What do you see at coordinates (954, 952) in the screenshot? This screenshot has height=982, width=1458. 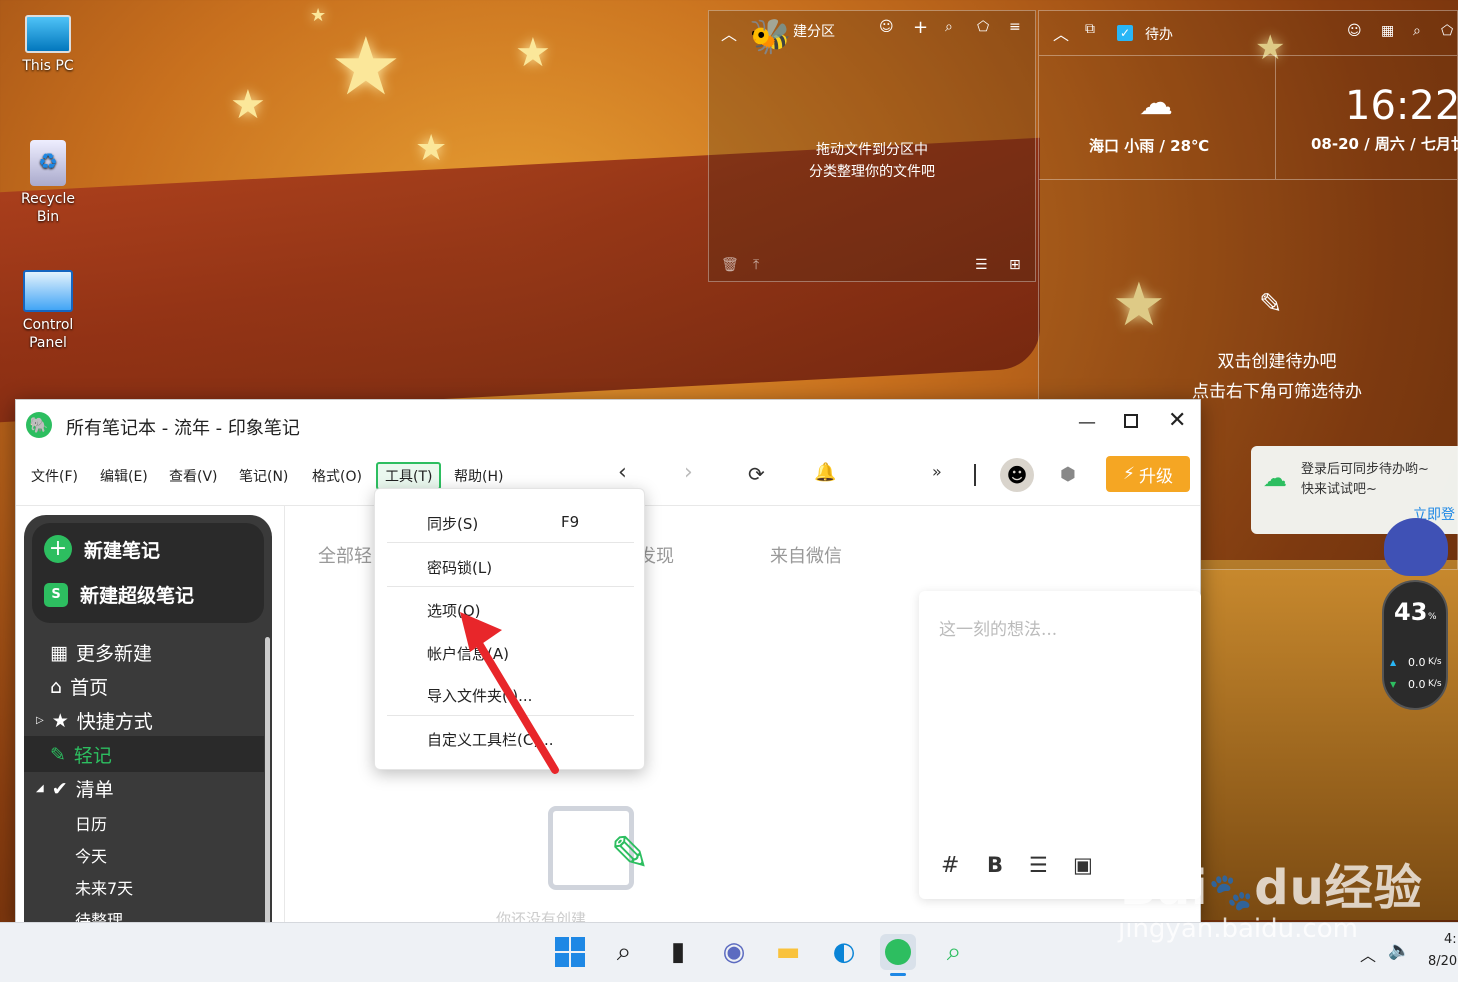 I see `search-app-icon: ⌕` at bounding box center [954, 952].